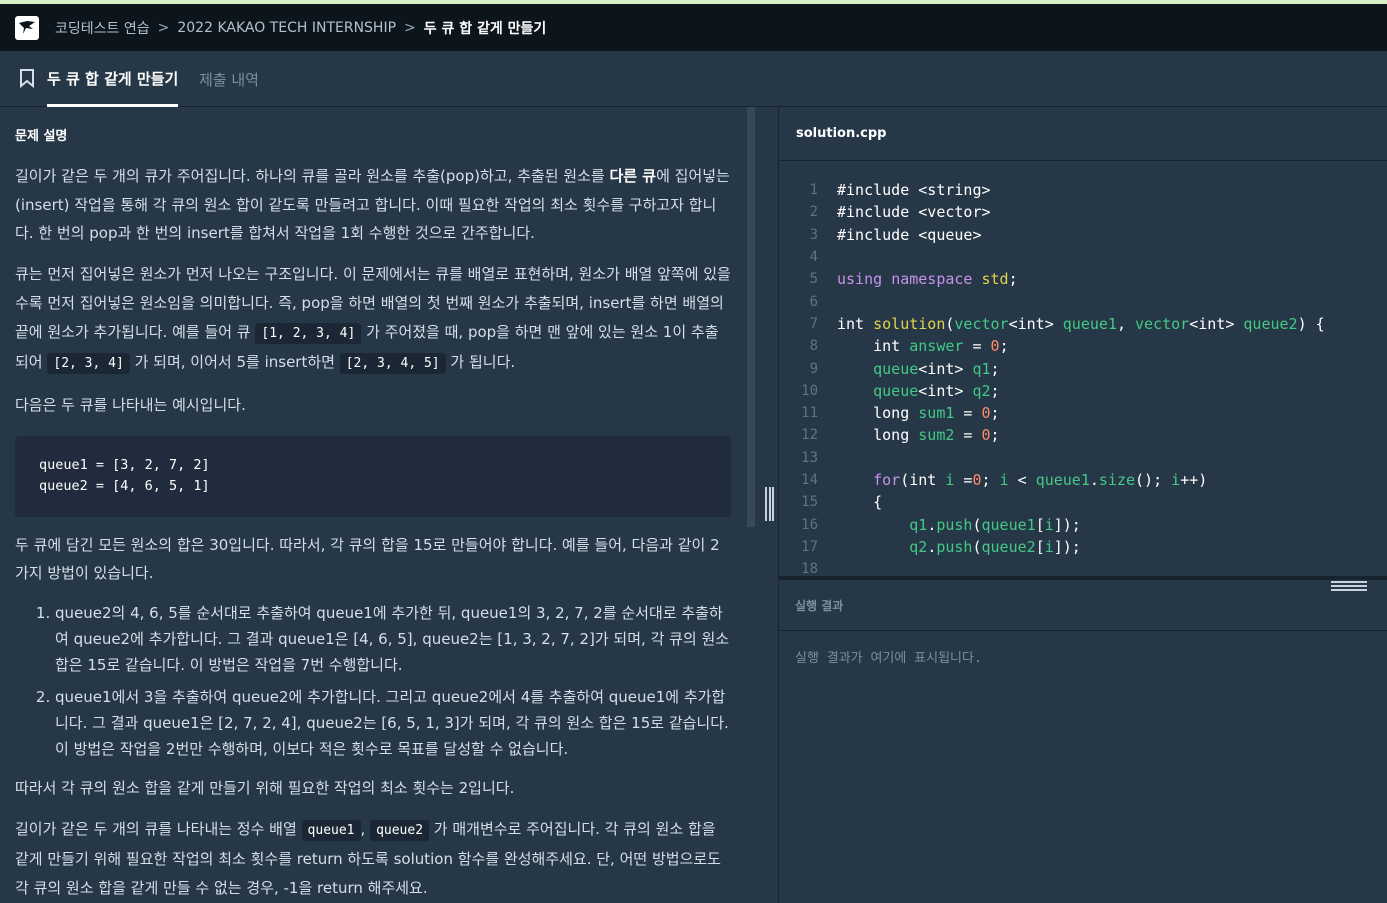  I want to click on programmers-logo-icon, so click(27, 27).